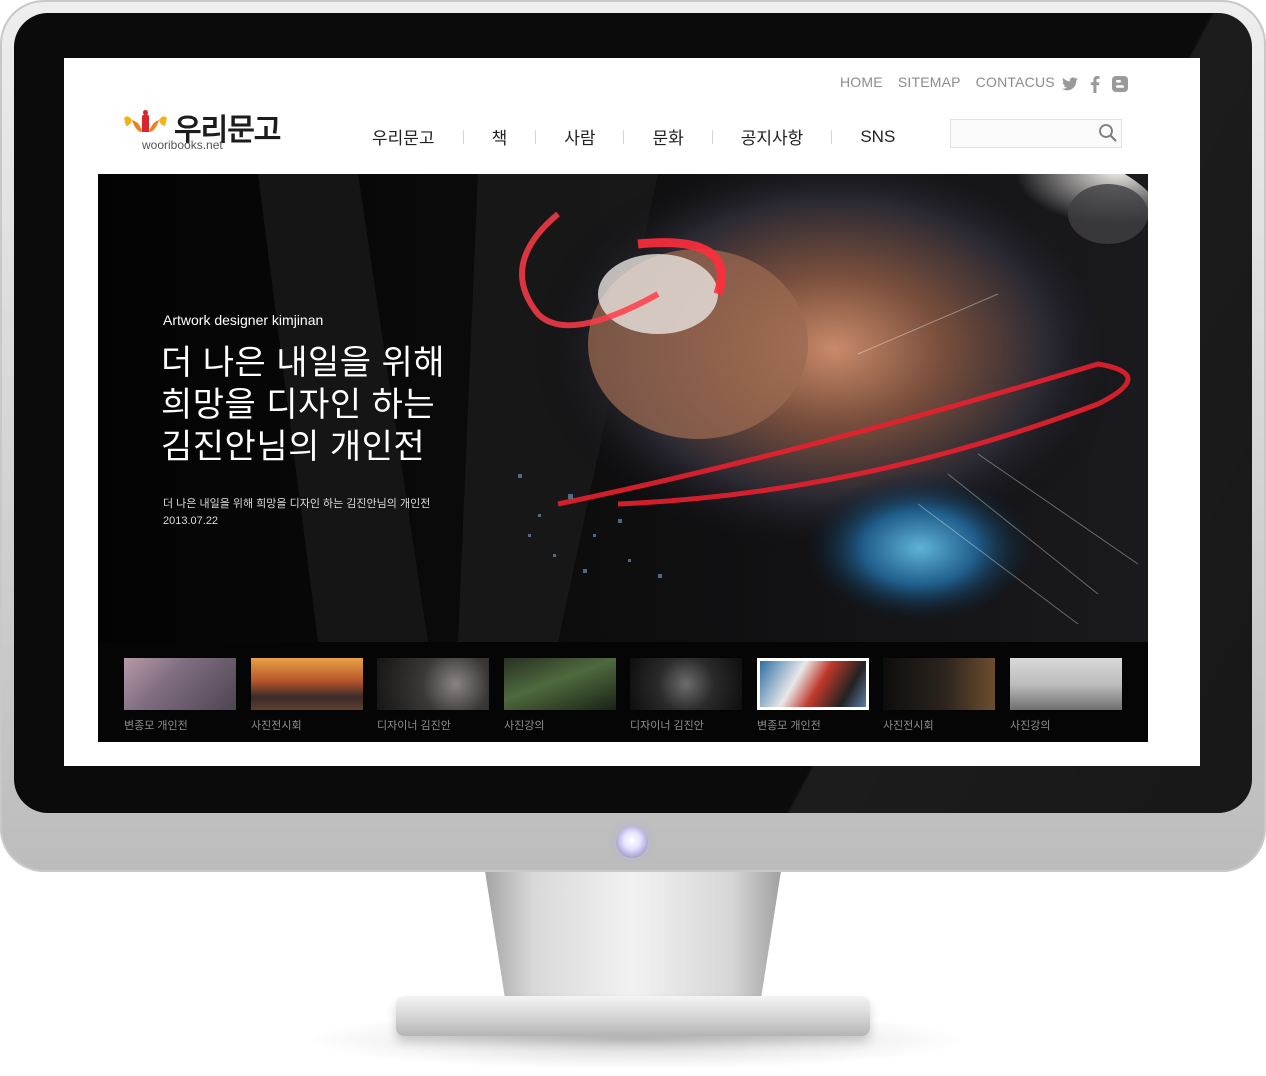  Describe the element at coordinates (1015, 82) in the screenshot. I see `util-link-contact: CONTACUS` at that location.